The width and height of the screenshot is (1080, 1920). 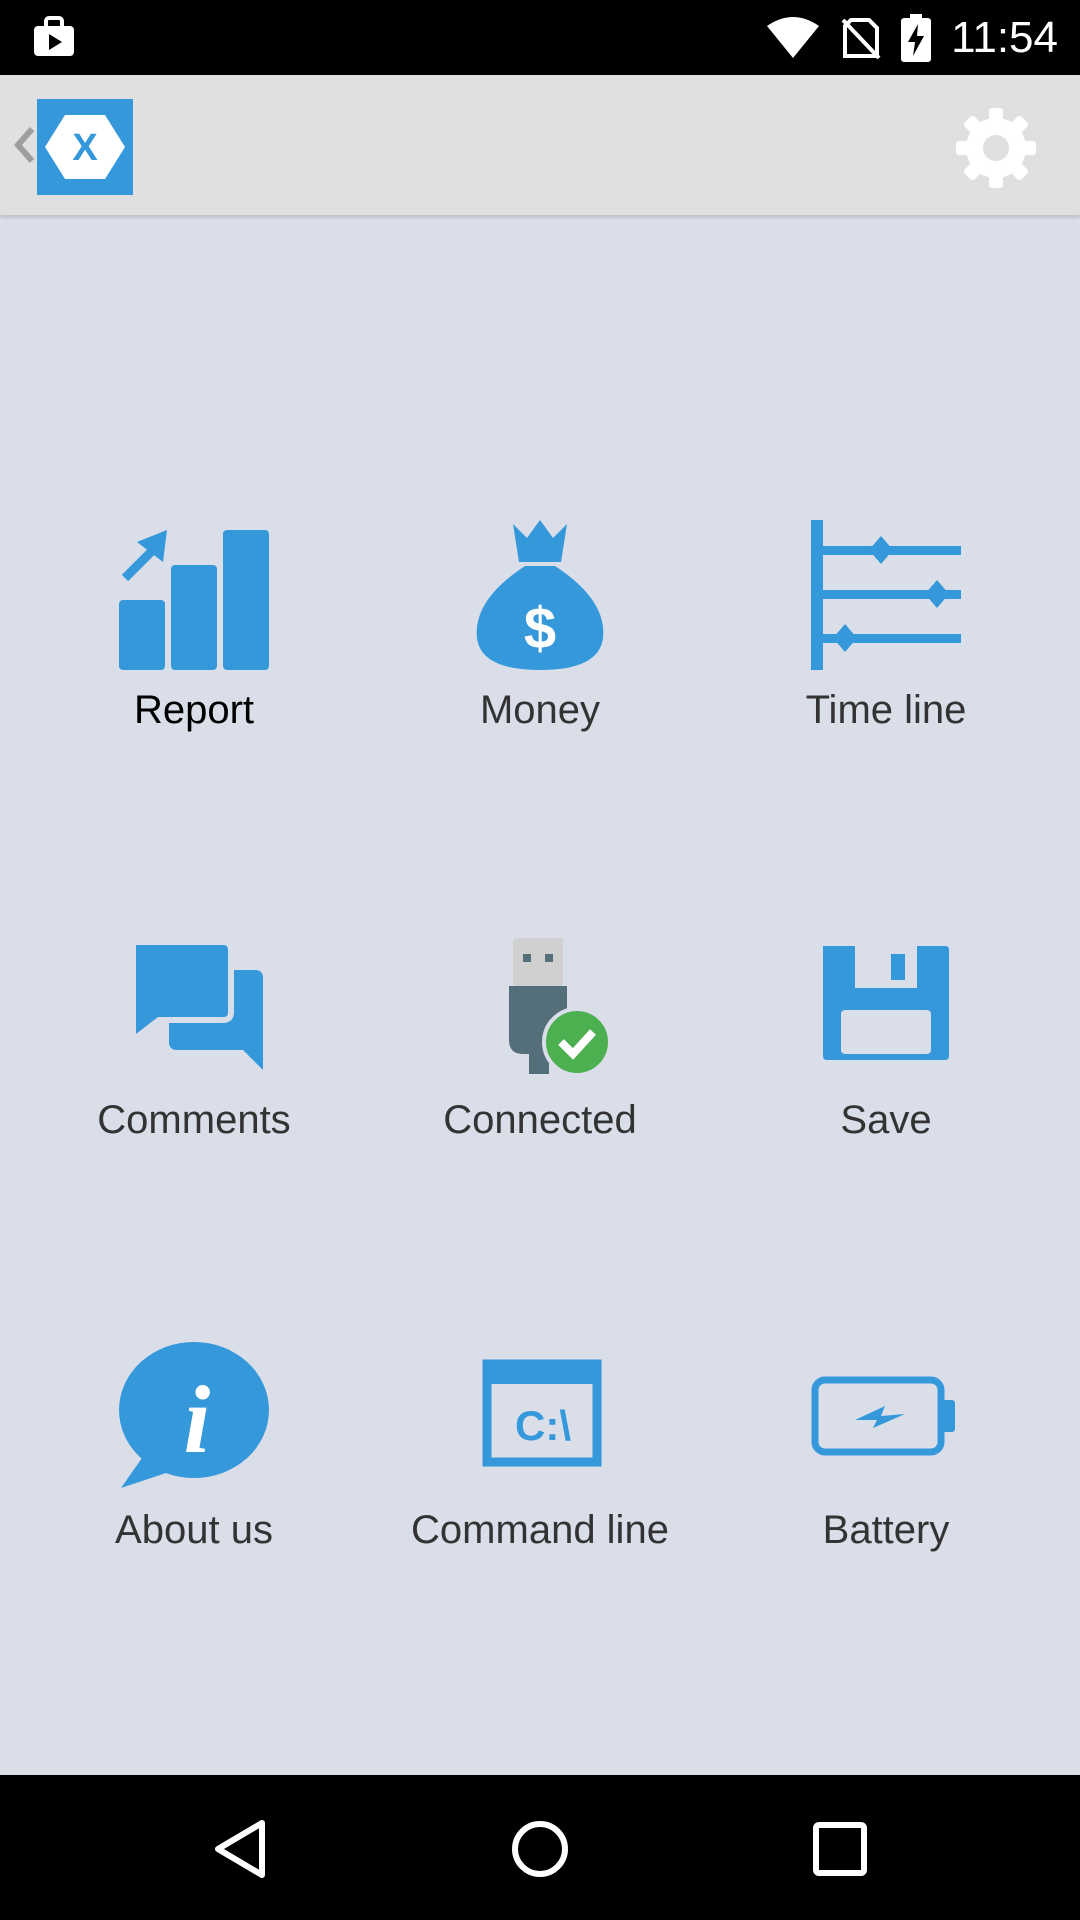 I want to click on home-circle-icon, so click(x=540, y=1849).